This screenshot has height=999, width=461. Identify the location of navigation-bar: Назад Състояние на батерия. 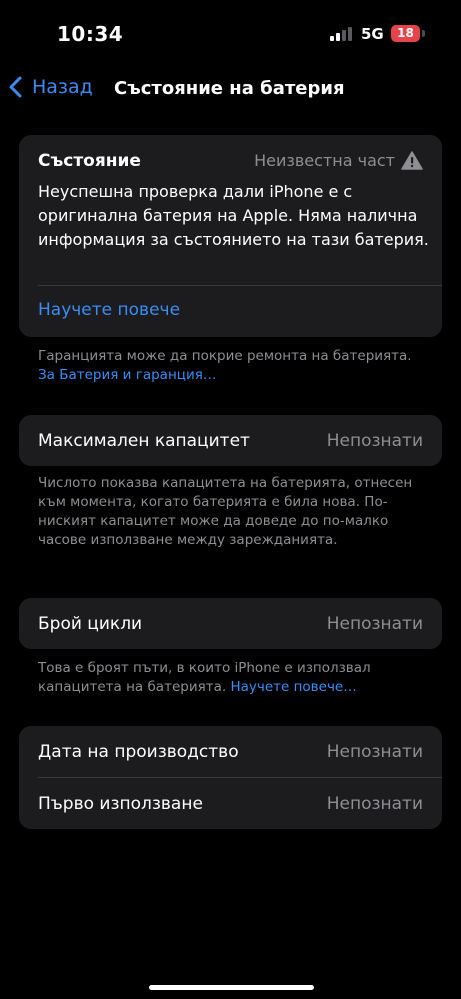
(230, 90).